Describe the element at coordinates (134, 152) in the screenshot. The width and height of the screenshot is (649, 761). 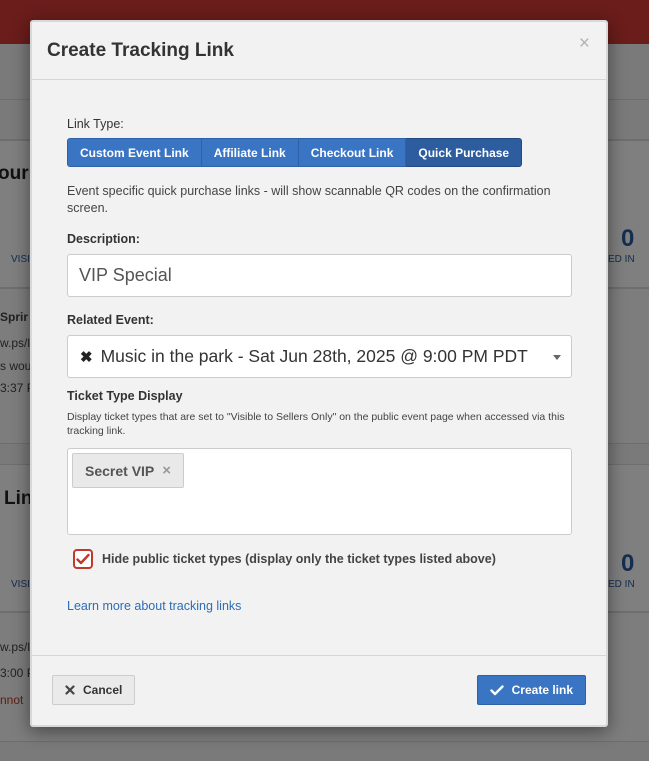
I see `link-type-custom-event: Custom Event Link` at that location.